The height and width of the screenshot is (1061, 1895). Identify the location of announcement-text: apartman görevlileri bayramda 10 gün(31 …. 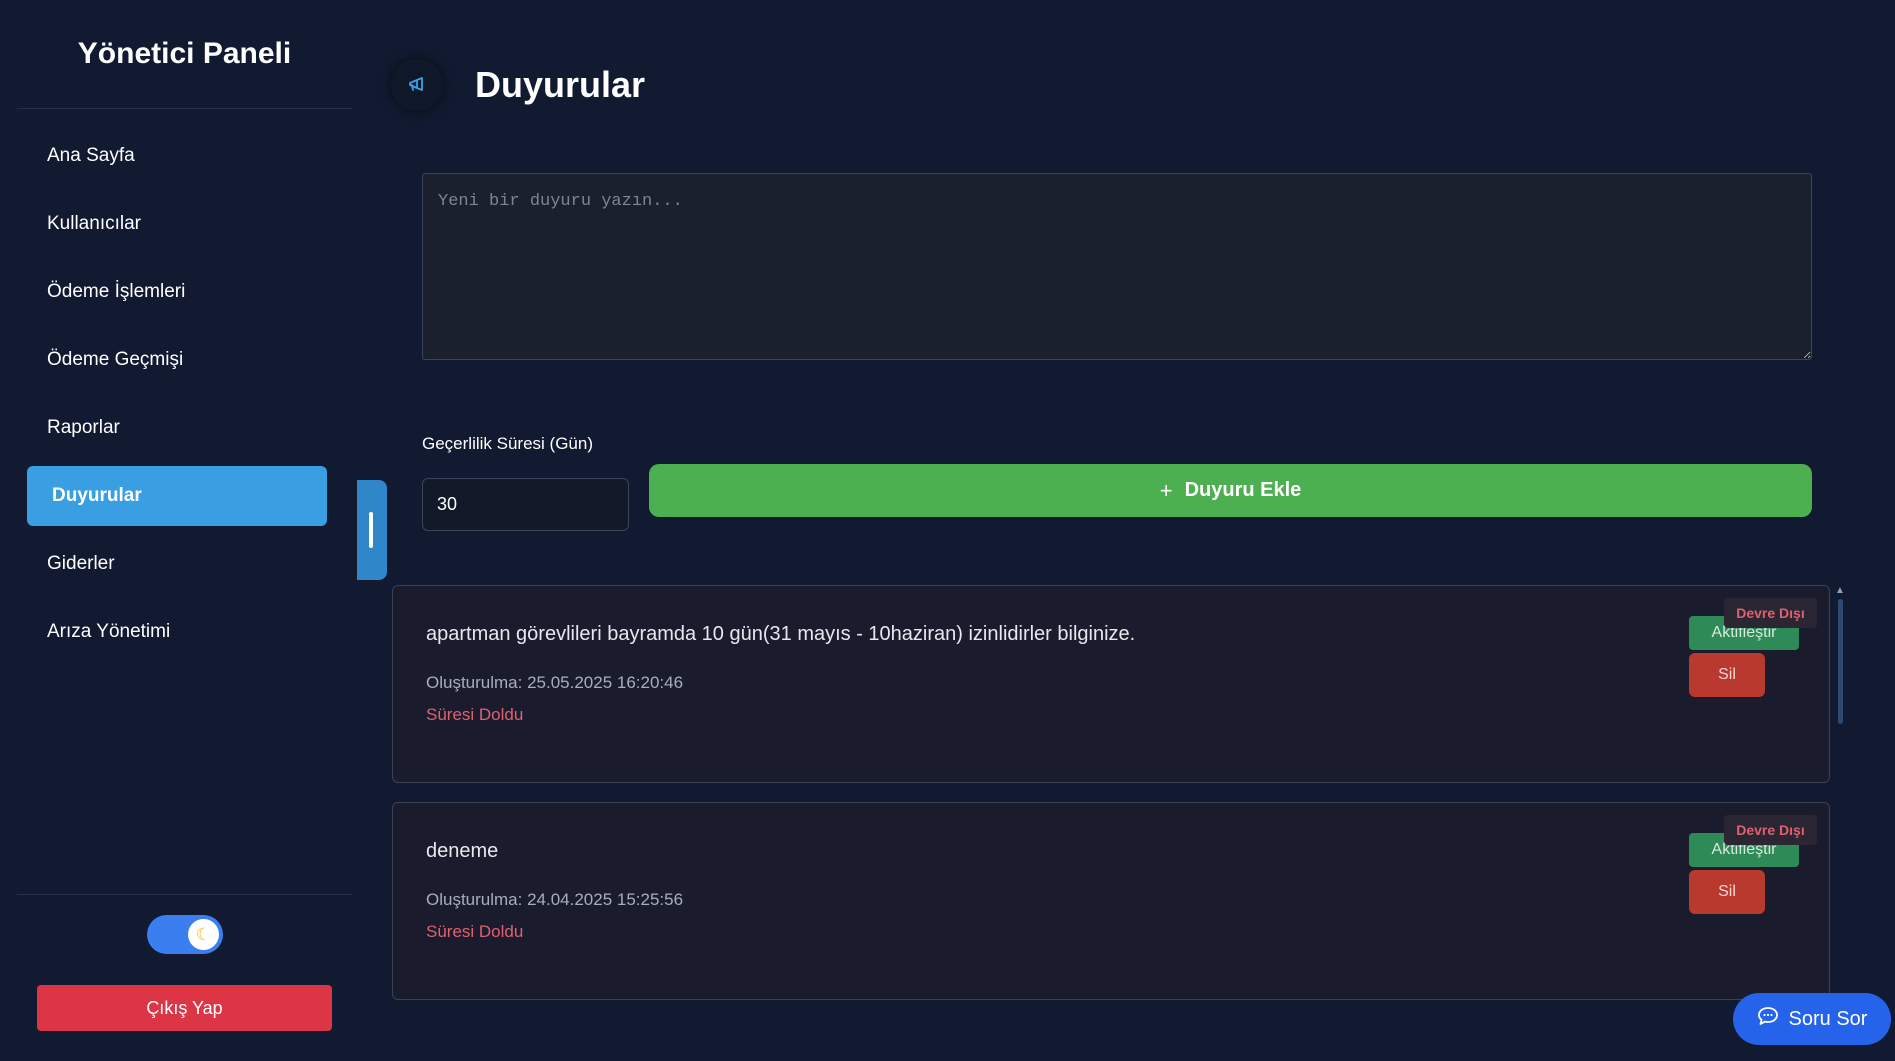
(781, 634).